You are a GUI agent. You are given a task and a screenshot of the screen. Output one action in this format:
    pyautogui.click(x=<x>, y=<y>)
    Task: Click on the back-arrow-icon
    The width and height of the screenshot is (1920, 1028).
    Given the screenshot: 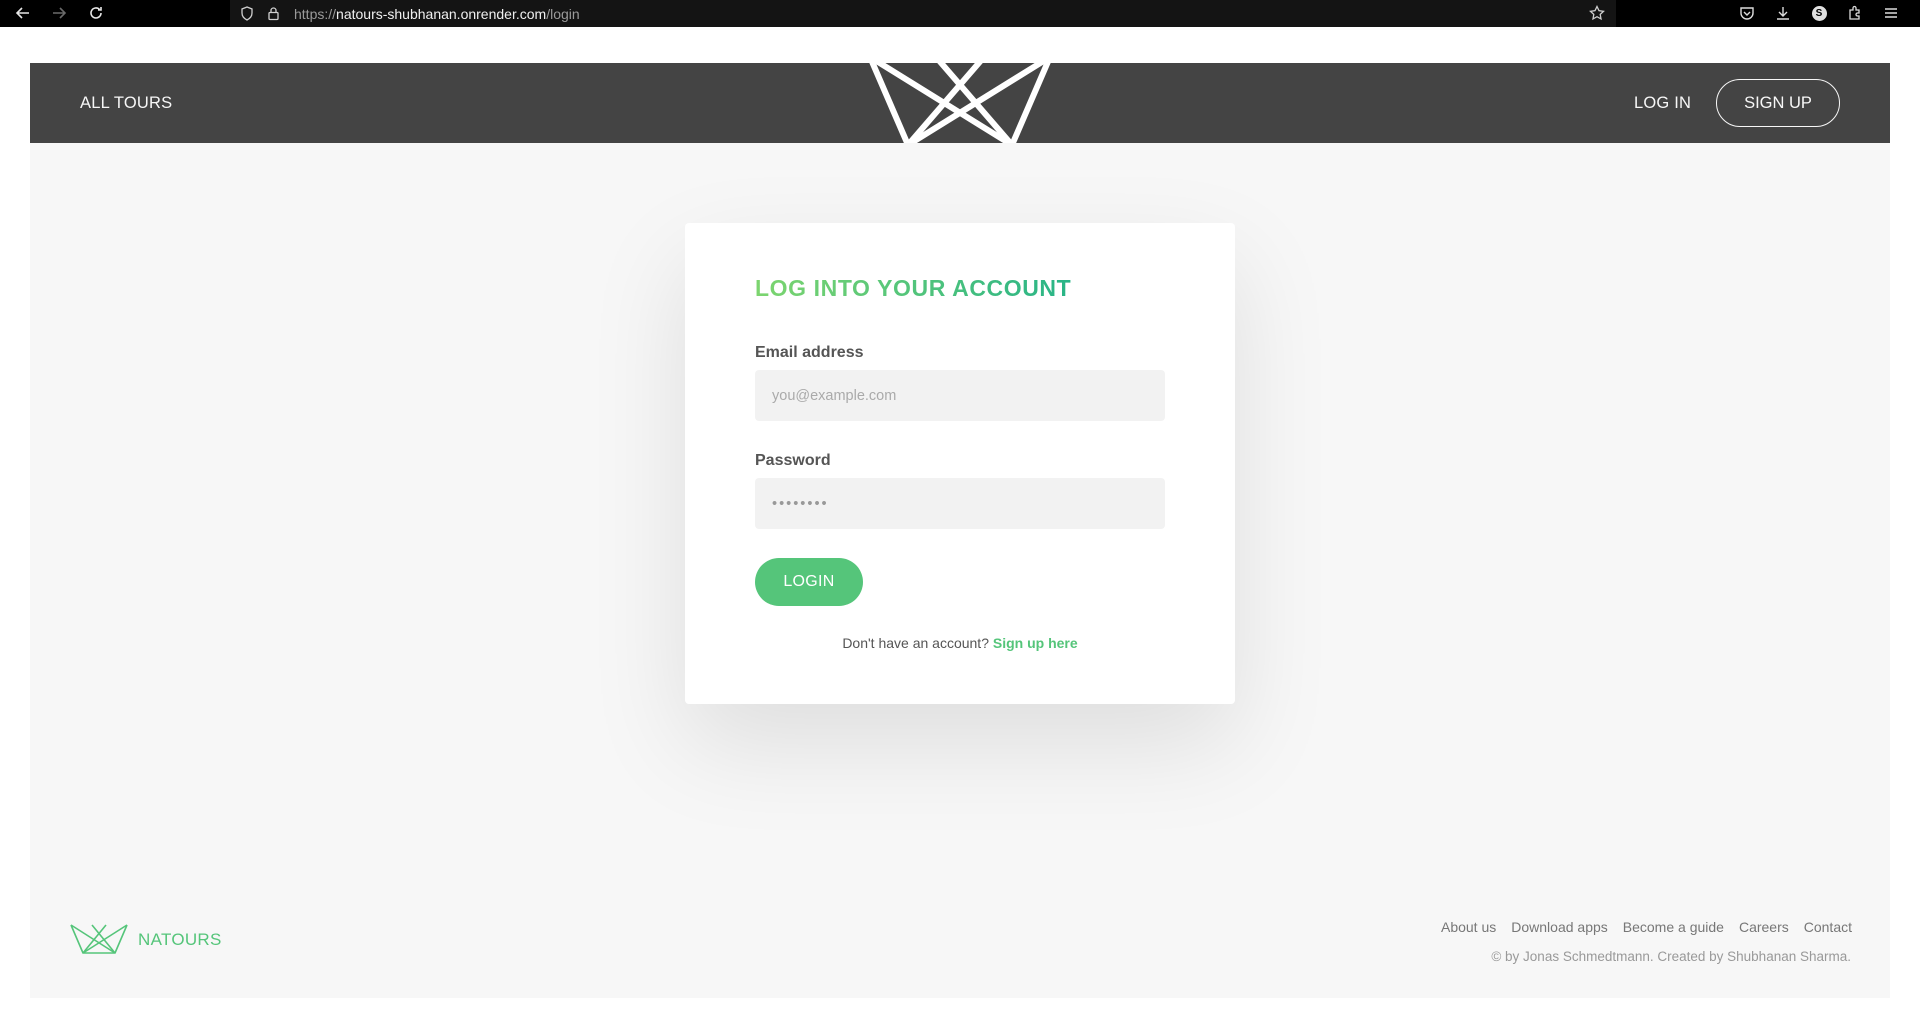 What is the action you would take?
    pyautogui.click(x=23, y=13)
    